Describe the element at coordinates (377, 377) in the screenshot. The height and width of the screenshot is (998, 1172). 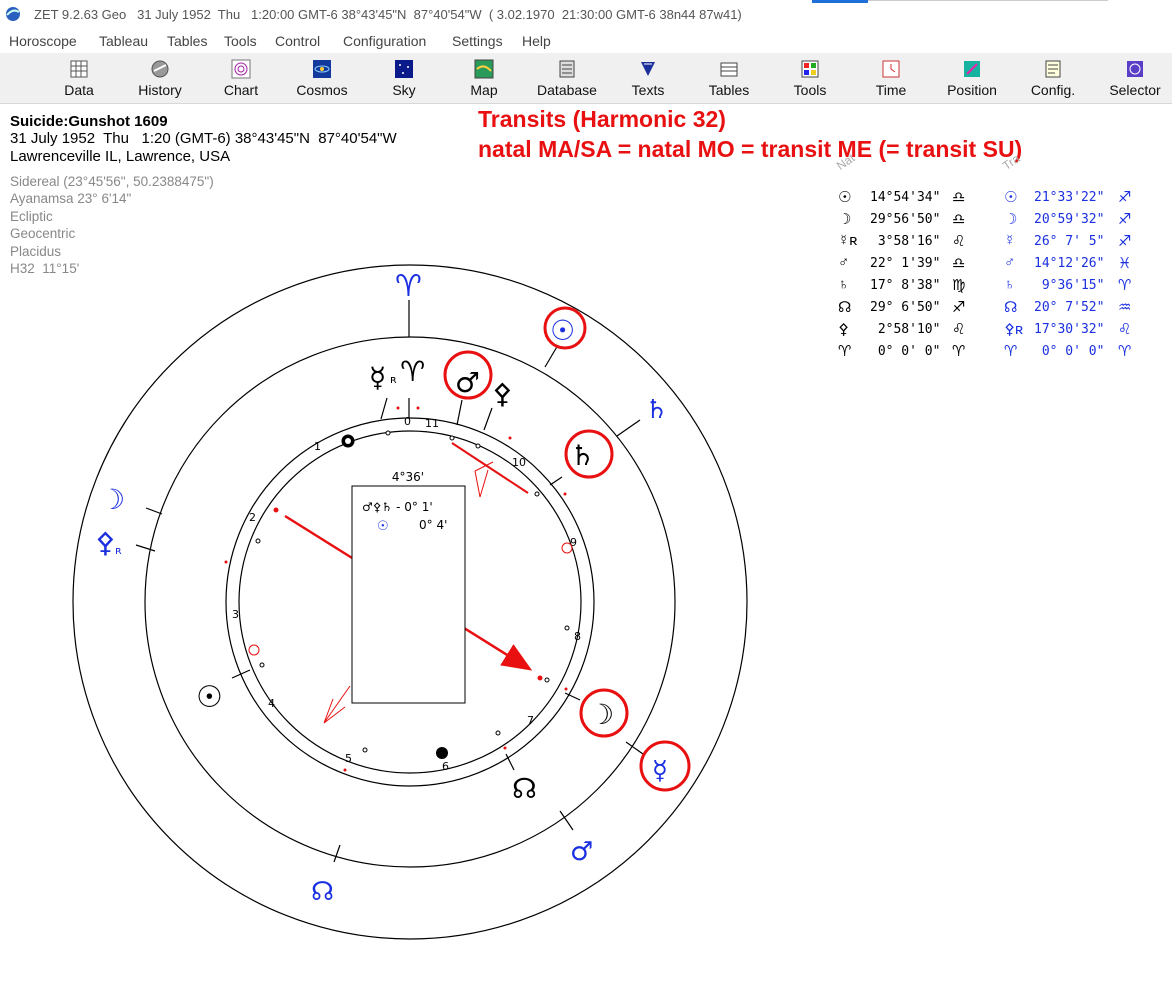
I see `mercury-natal-glyph: ☿` at that location.